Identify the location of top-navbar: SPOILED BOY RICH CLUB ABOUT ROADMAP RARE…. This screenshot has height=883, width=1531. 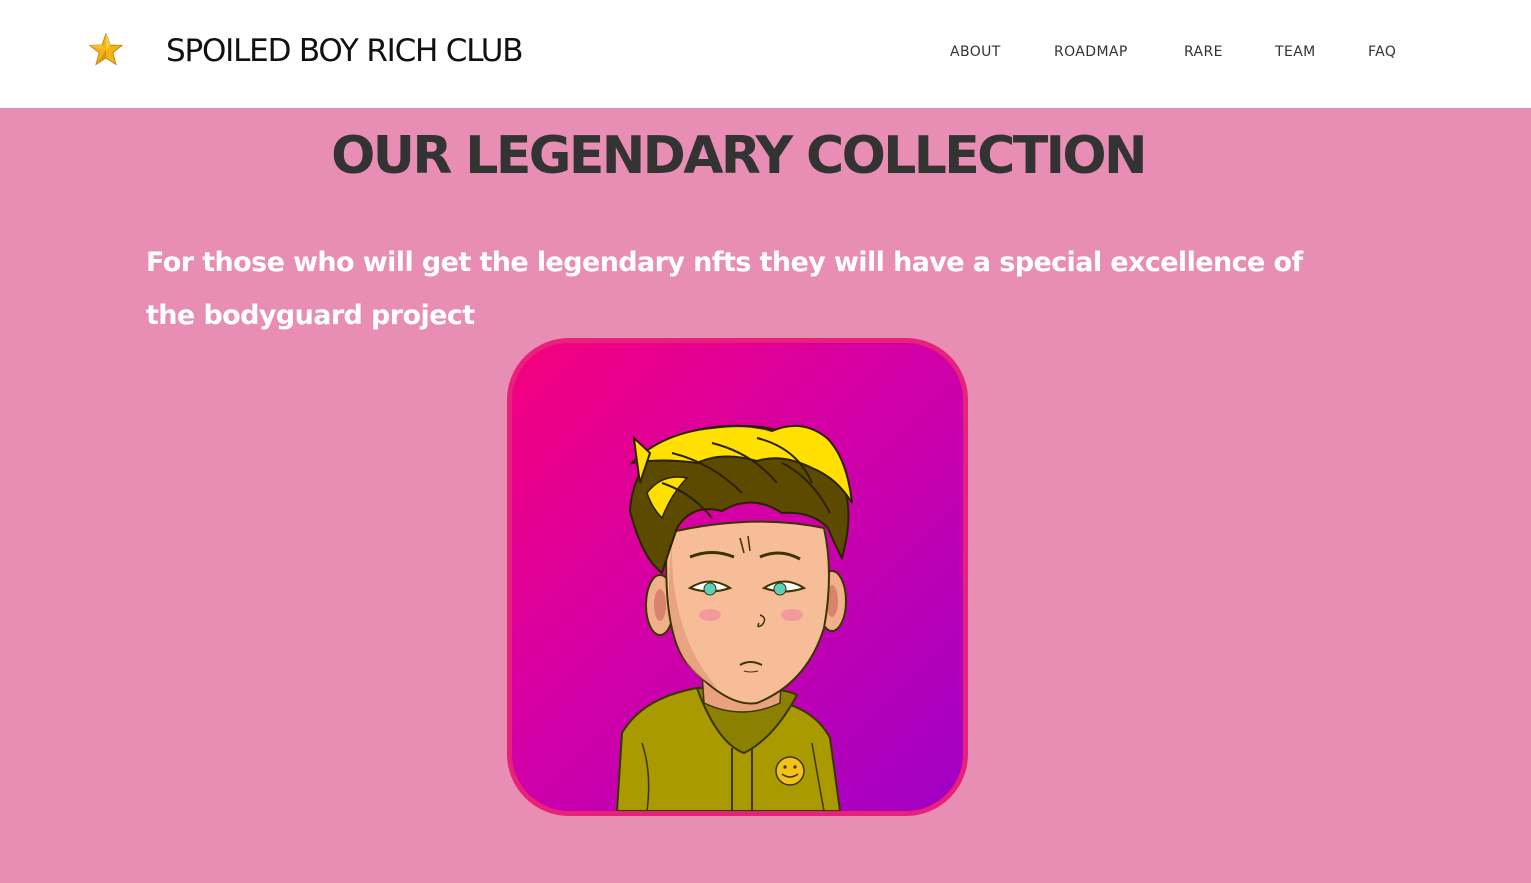
(765, 54).